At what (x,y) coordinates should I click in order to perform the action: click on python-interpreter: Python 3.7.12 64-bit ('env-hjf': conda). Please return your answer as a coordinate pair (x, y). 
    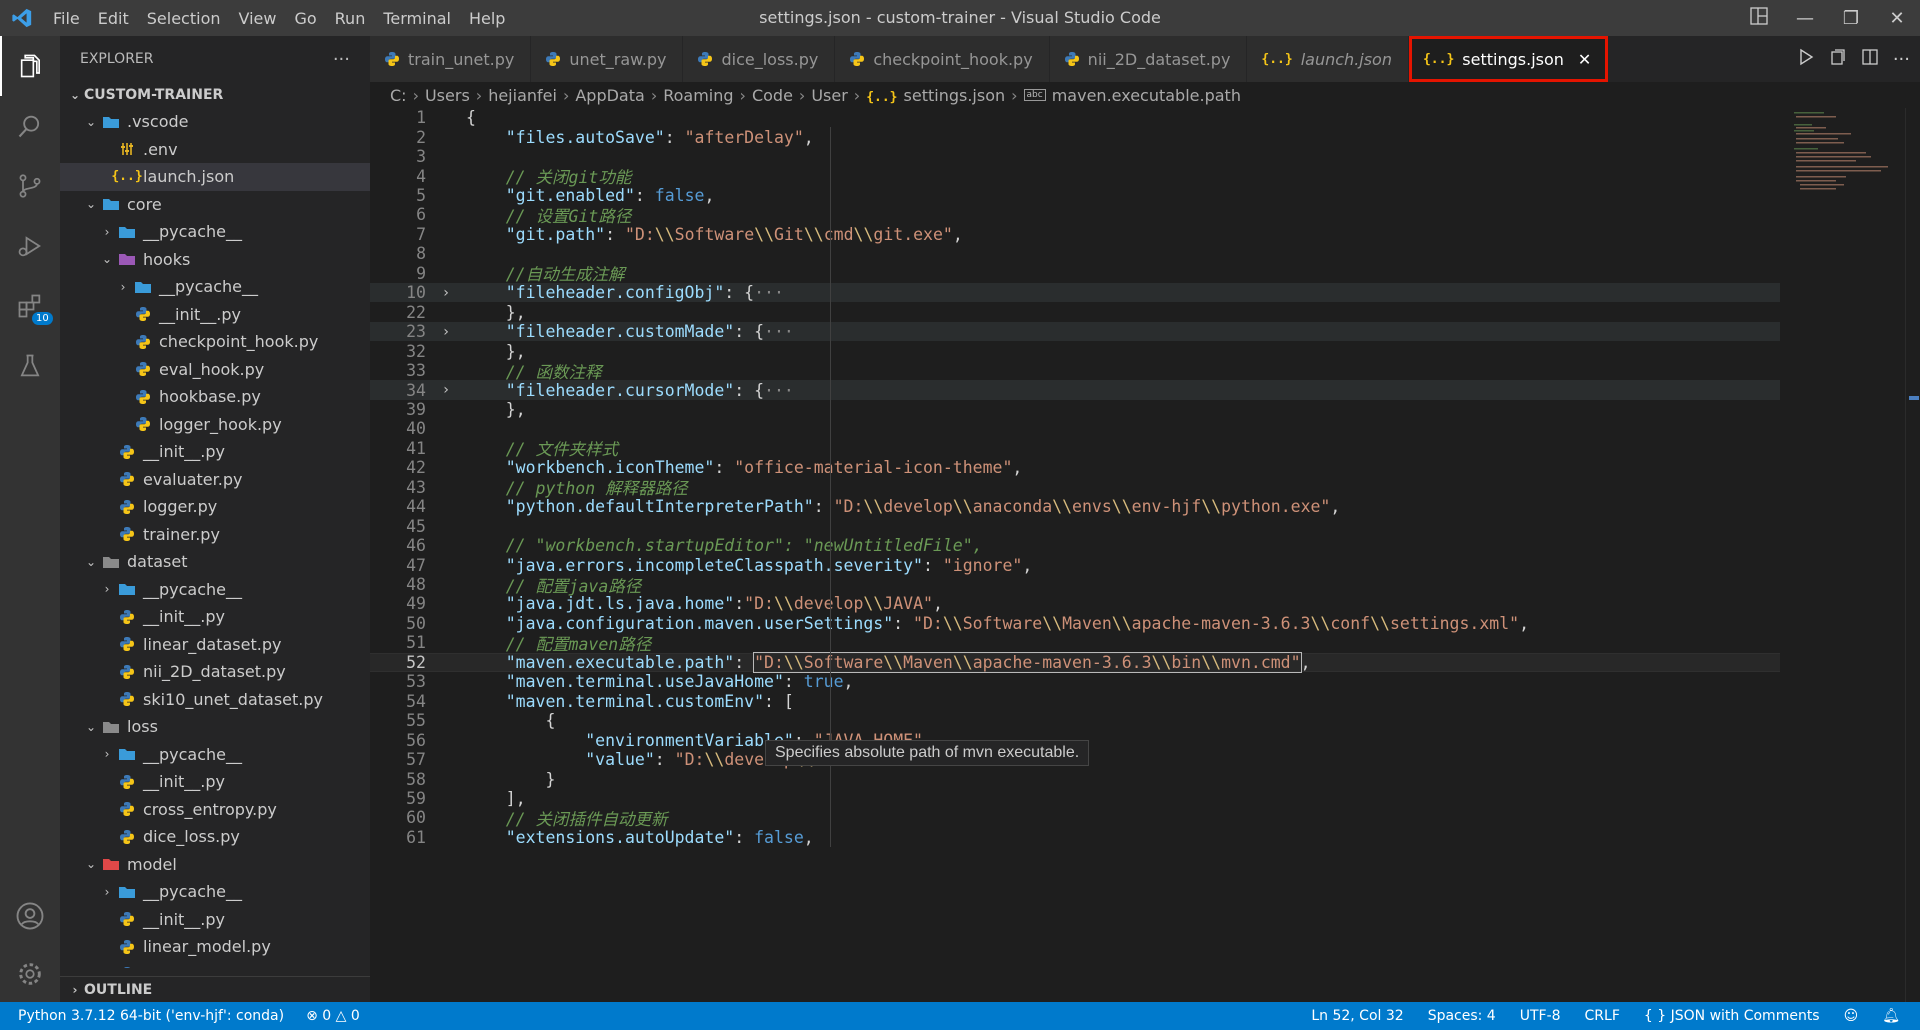
    Looking at the image, I should click on (151, 1016).